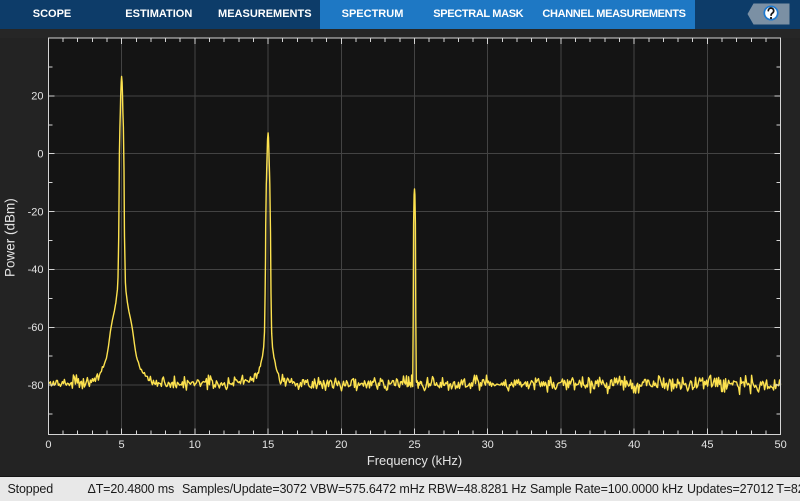  Describe the element at coordinates (268, 445) in the screenshot. I see `svg-text: 15` at that location.